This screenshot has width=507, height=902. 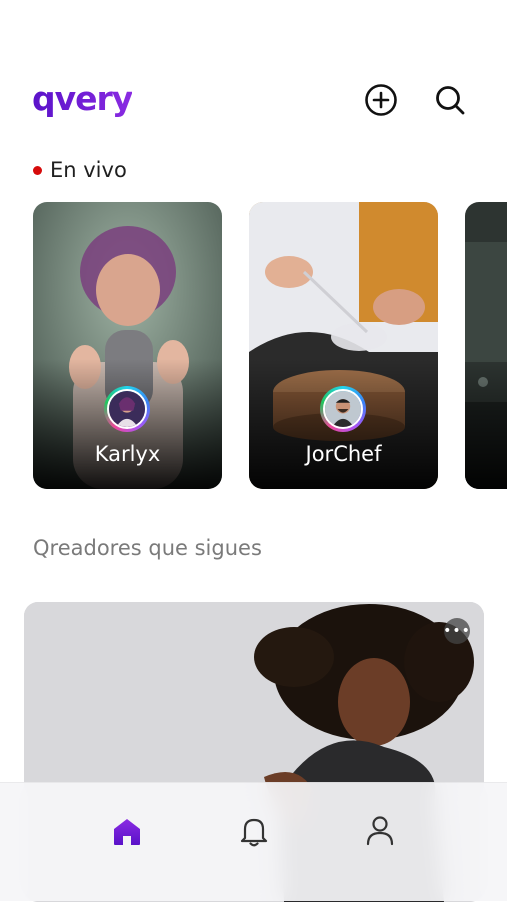 I want to click on home-icon, so click(x=127, y=832).